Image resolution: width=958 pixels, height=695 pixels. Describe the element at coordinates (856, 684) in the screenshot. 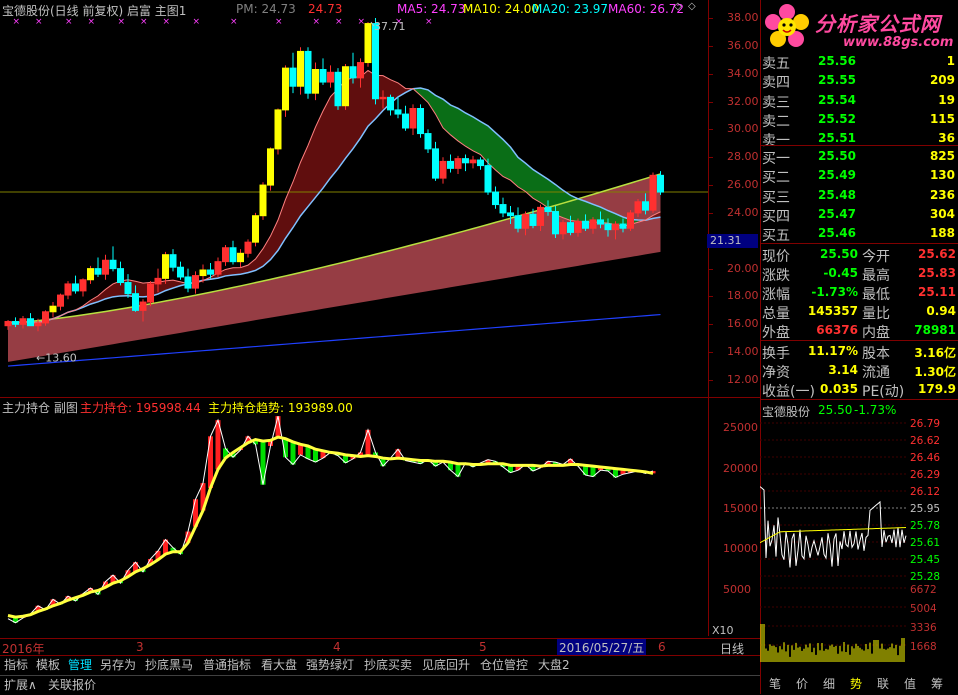

I see `right-bottom-tab: 势` at that location.